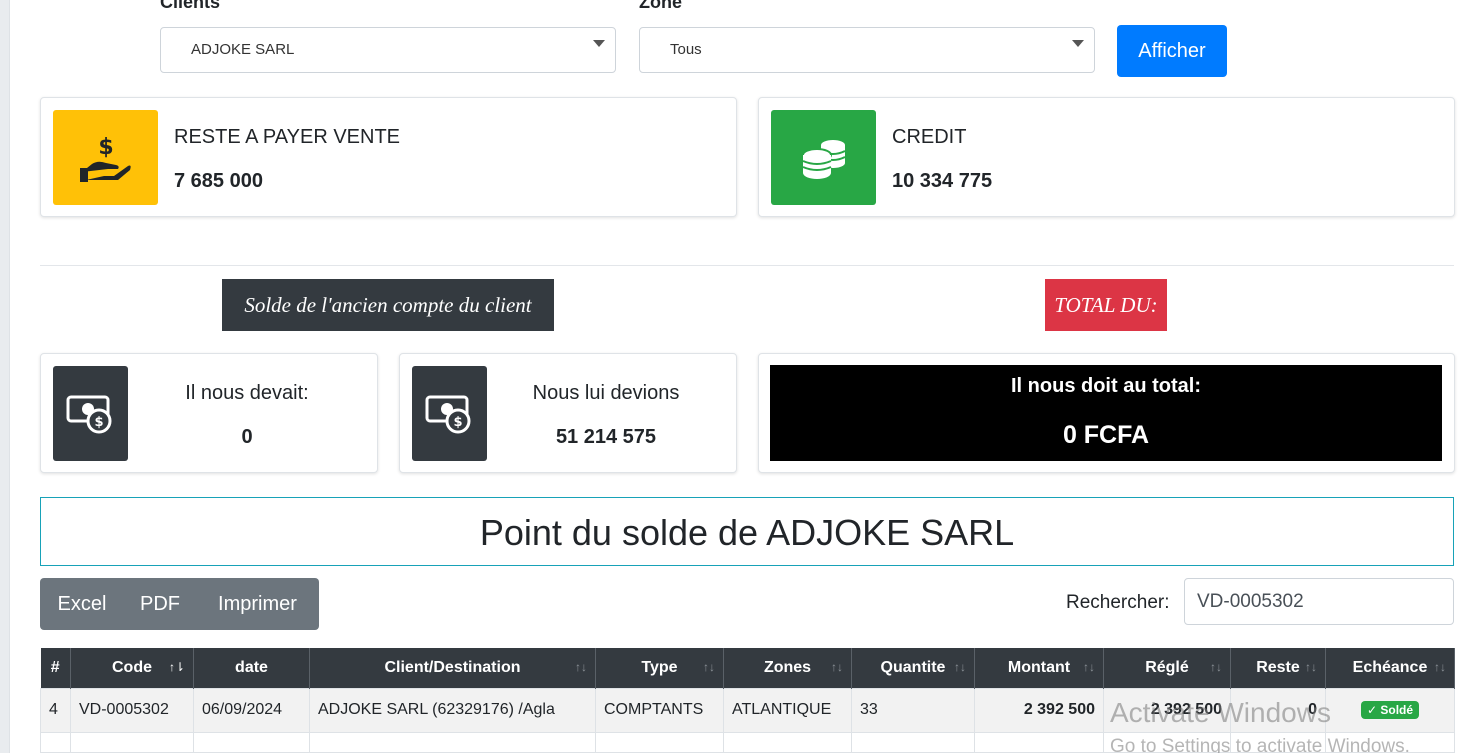  Describe the element at coordinates (247, 437) in the screenshot. I see `devait-value: 0` at that location.